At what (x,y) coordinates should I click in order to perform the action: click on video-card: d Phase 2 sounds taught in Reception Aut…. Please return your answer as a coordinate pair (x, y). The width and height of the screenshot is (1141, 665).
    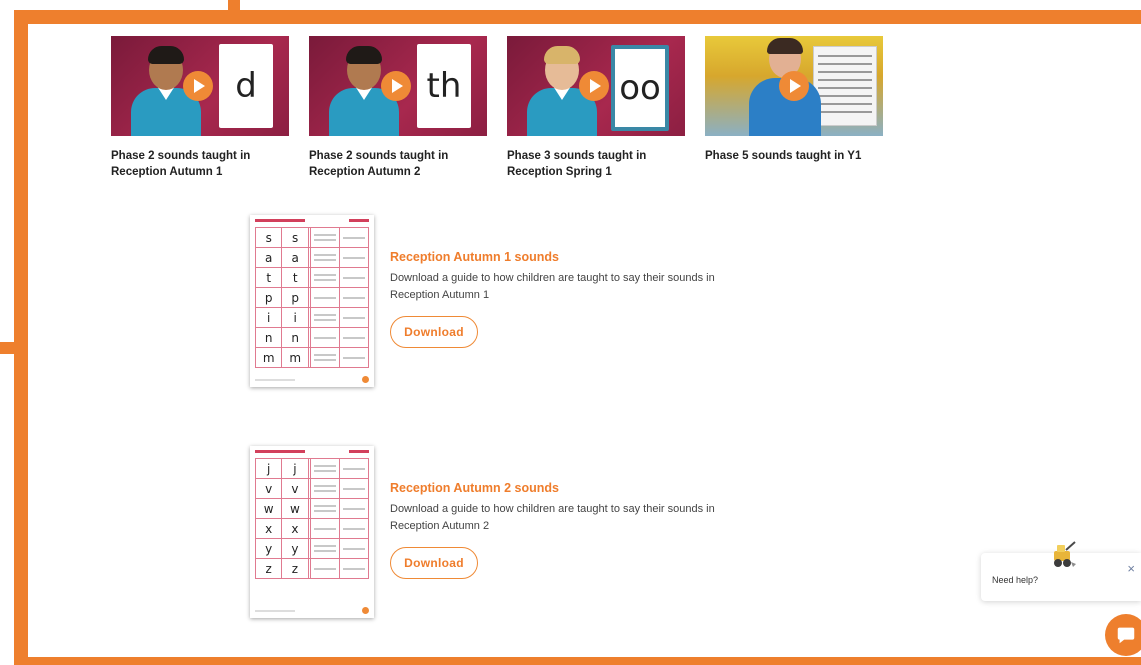
    Looking at the image, I should click on (200, 108).